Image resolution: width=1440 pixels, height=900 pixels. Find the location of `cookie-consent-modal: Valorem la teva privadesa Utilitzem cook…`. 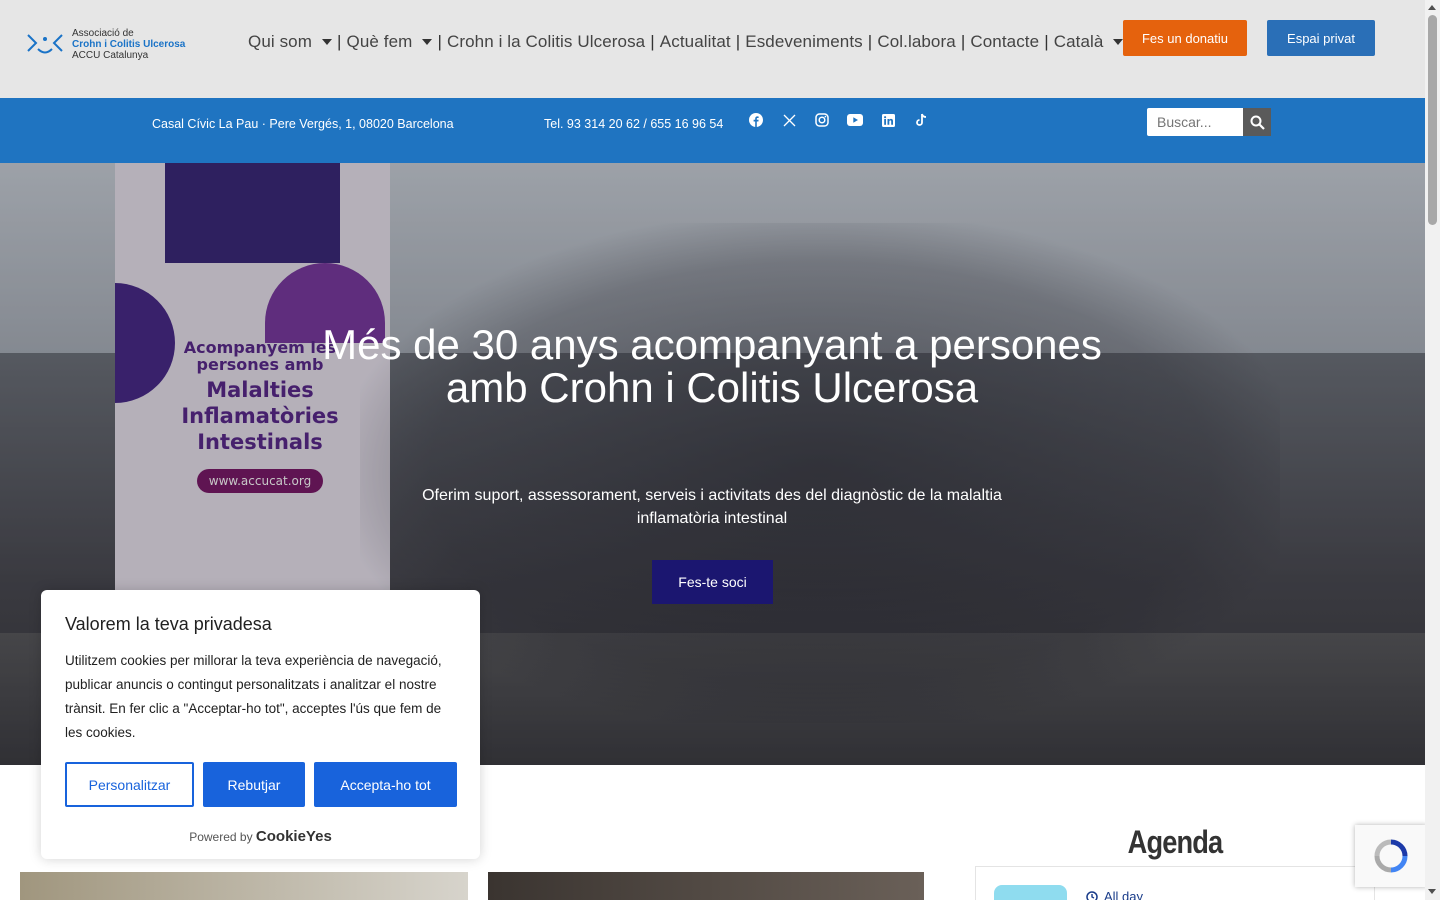

cookie-consent-modal: Valorem la teva privadesa Utilitzem cook… is located at coordinates (260, 724).